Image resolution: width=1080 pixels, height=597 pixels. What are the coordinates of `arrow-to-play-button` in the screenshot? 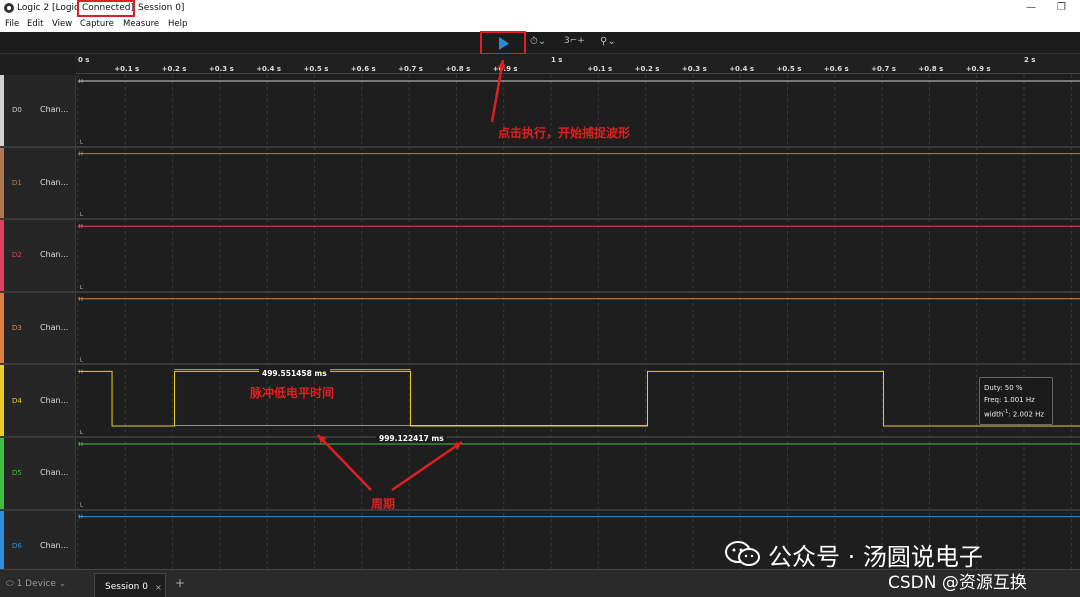 It's located at (497, 91).